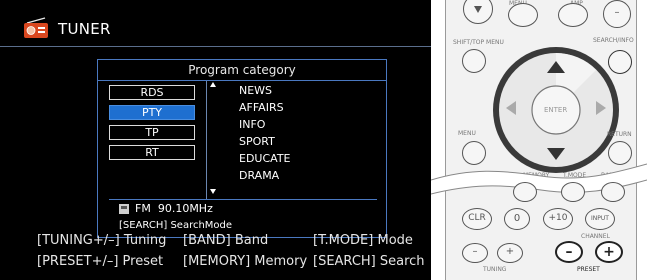 This screenshot has height=280, width=647. Describe the element at coordinates (102, 240) in the screenshot. I see `help-tuning: [TUNING+/–] Tuning` at that location.